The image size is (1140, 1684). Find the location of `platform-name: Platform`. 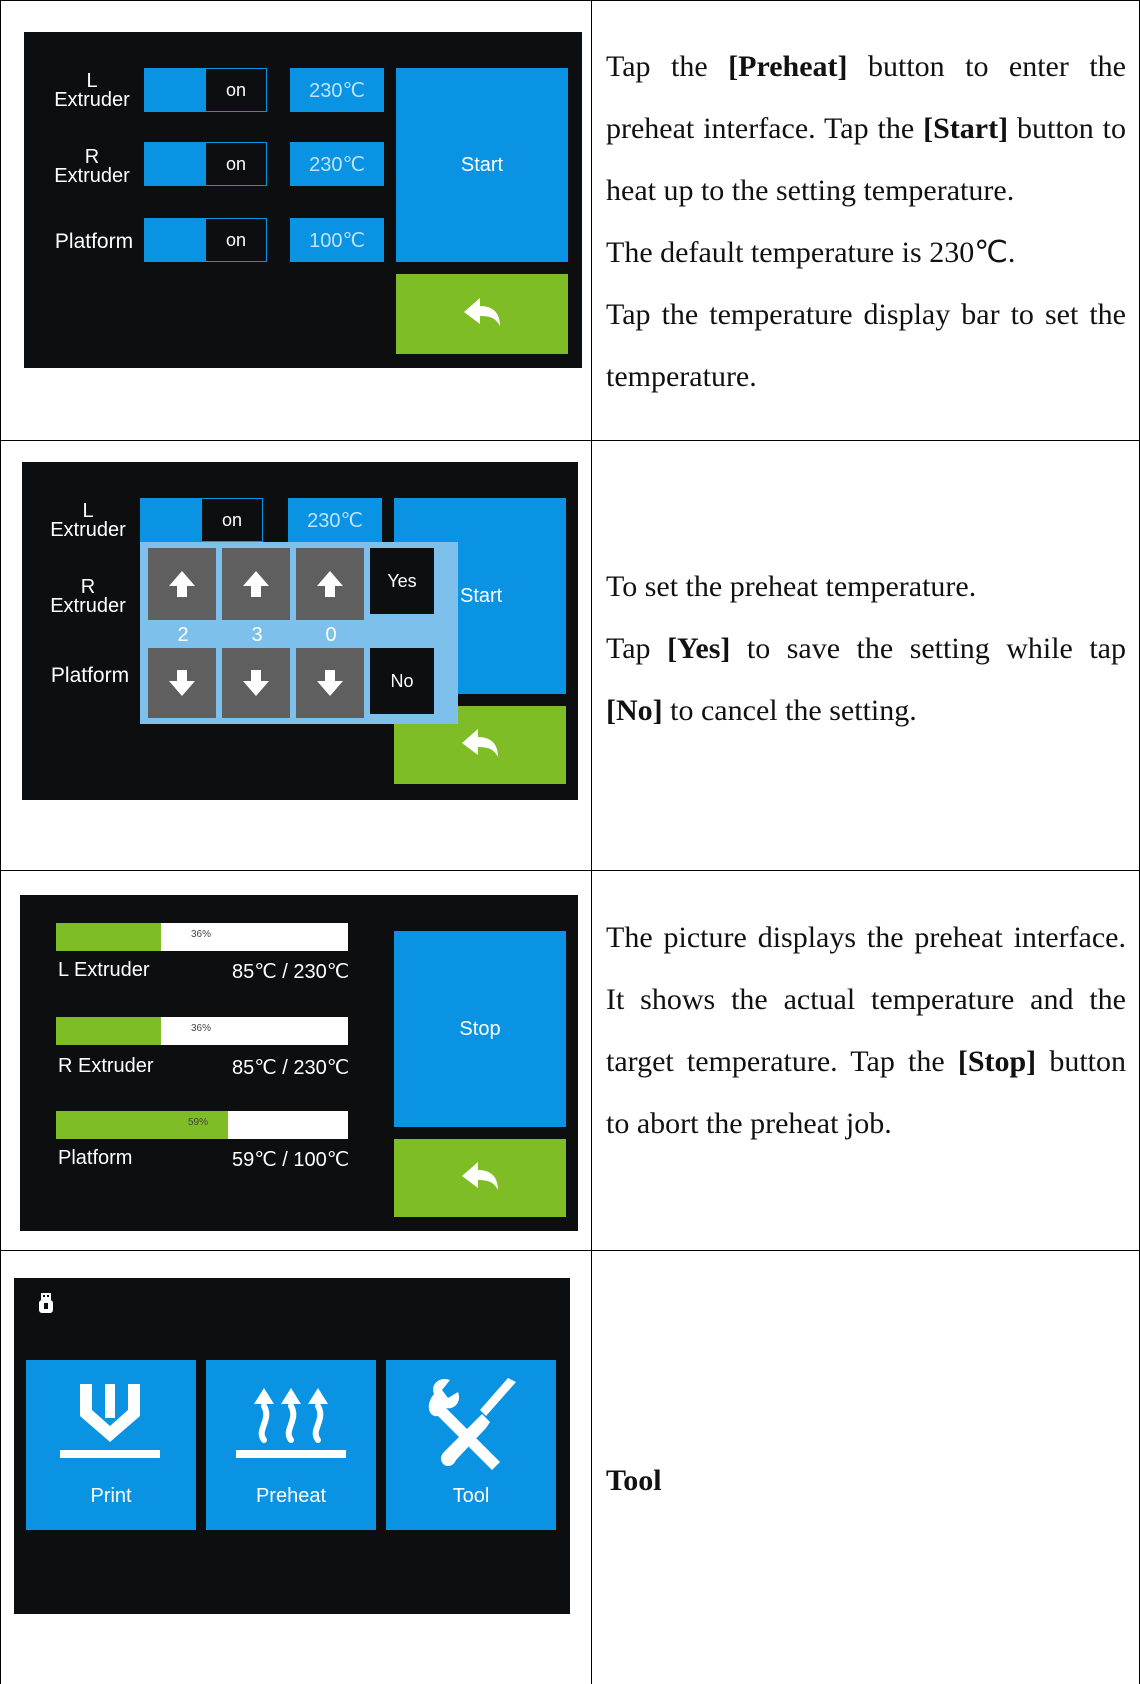

platform-name: Platform is located at coordinates (95, 1158).